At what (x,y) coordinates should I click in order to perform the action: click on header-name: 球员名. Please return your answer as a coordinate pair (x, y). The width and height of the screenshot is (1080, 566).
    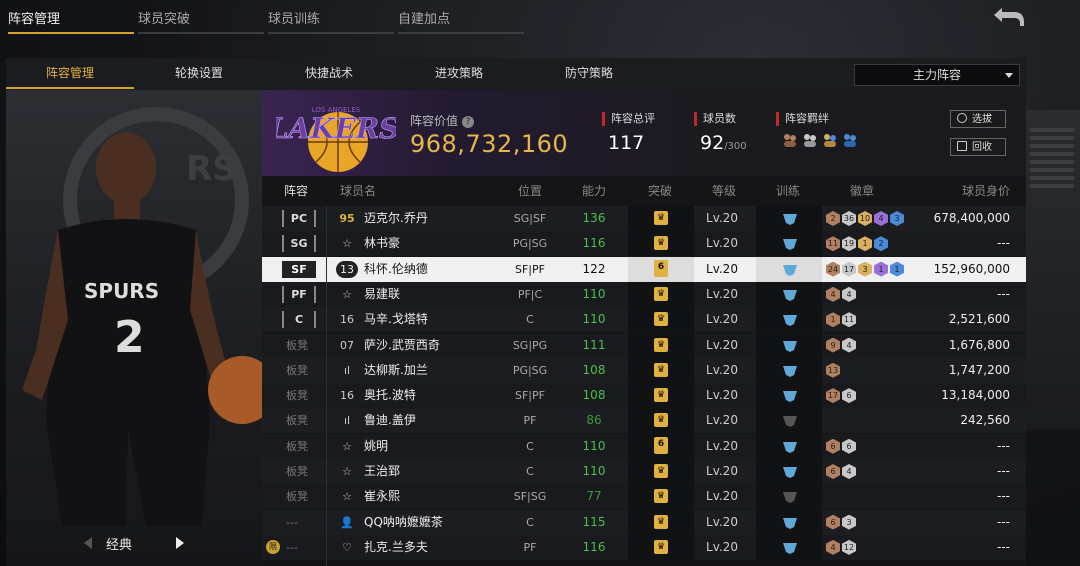
    Looking at the image, I should click on (358, 191).